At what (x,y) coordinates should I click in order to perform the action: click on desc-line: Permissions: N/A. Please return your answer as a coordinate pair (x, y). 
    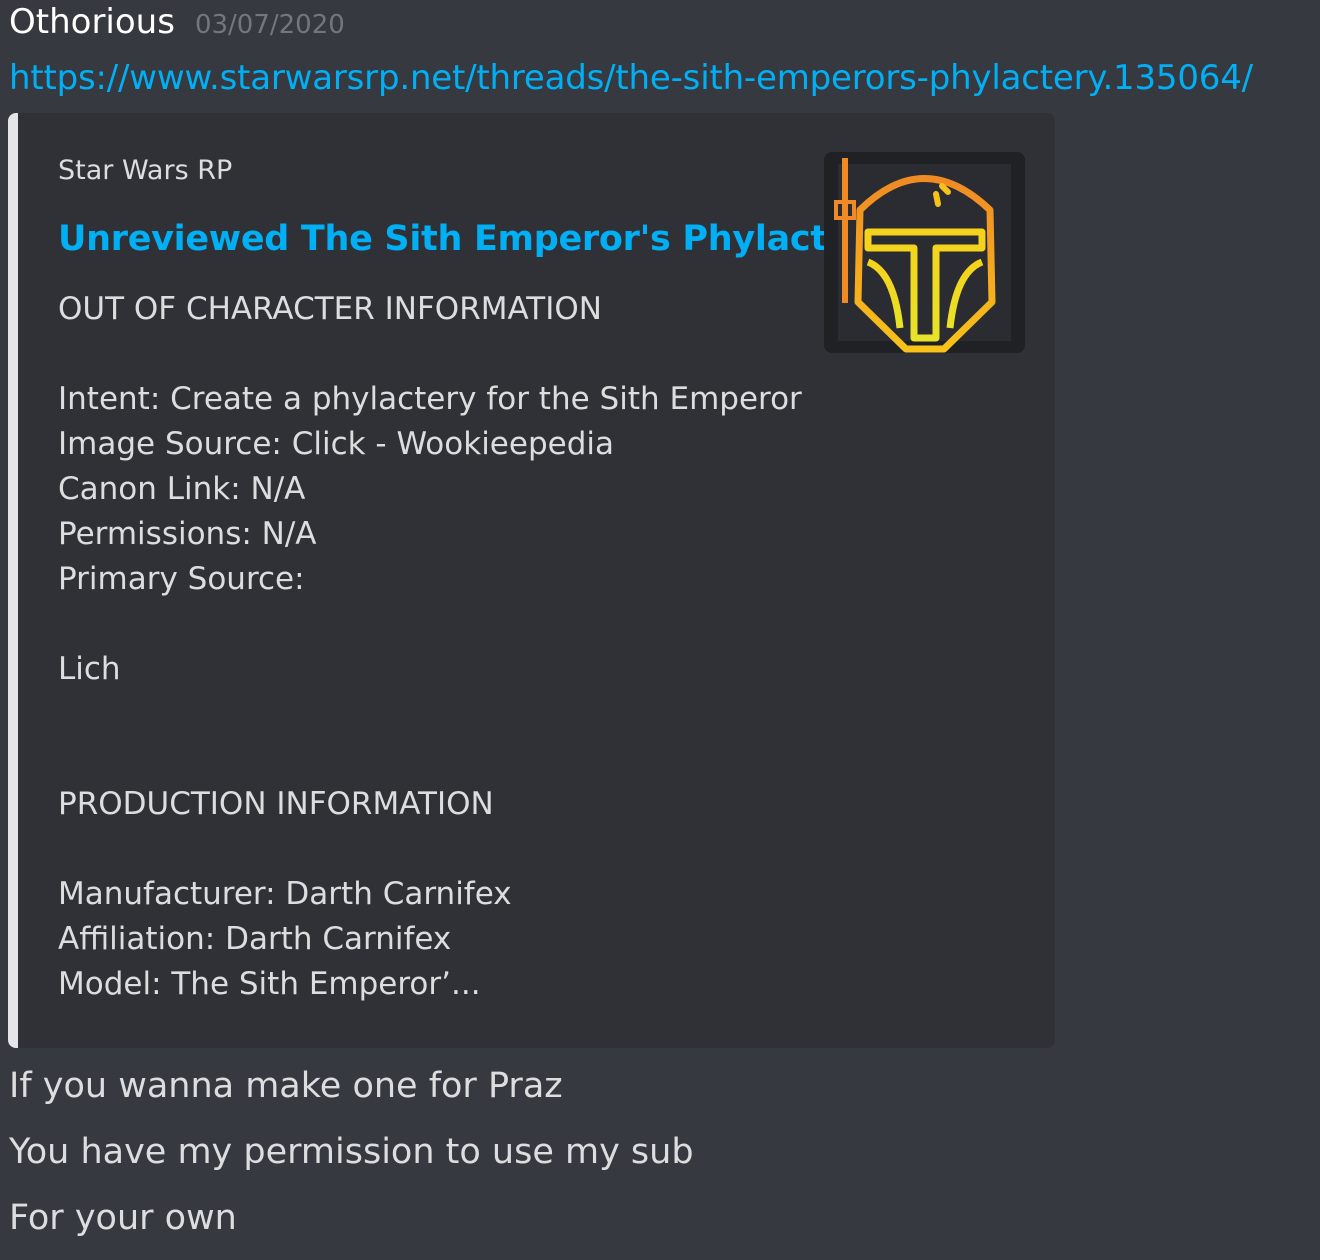
    Looking at the image, I should click on (187, 534).